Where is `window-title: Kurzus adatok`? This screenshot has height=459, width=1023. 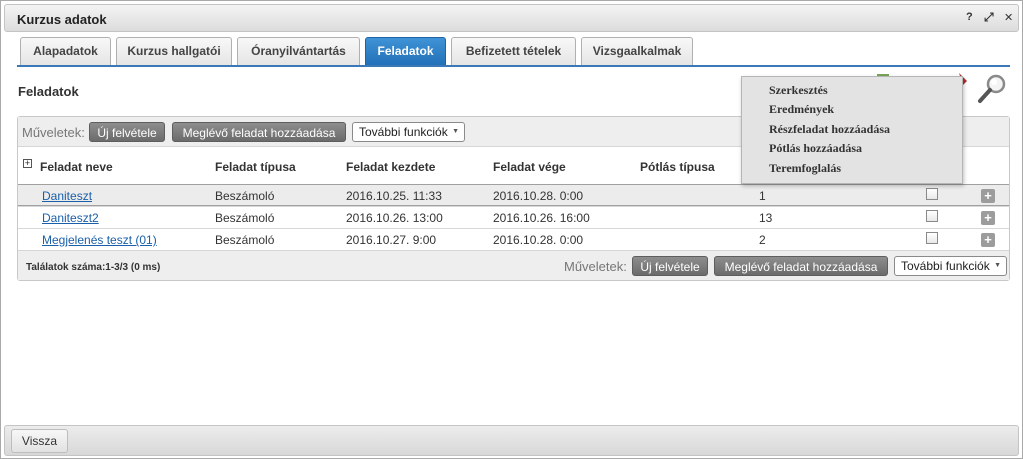
window-title: Kurzus adatok is located at coordinates (62, 19).